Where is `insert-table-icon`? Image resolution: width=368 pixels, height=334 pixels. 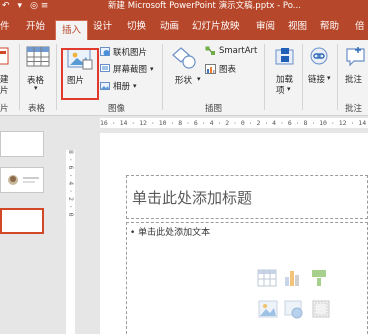
insert-table-icon is located at coordinates (267, 278).